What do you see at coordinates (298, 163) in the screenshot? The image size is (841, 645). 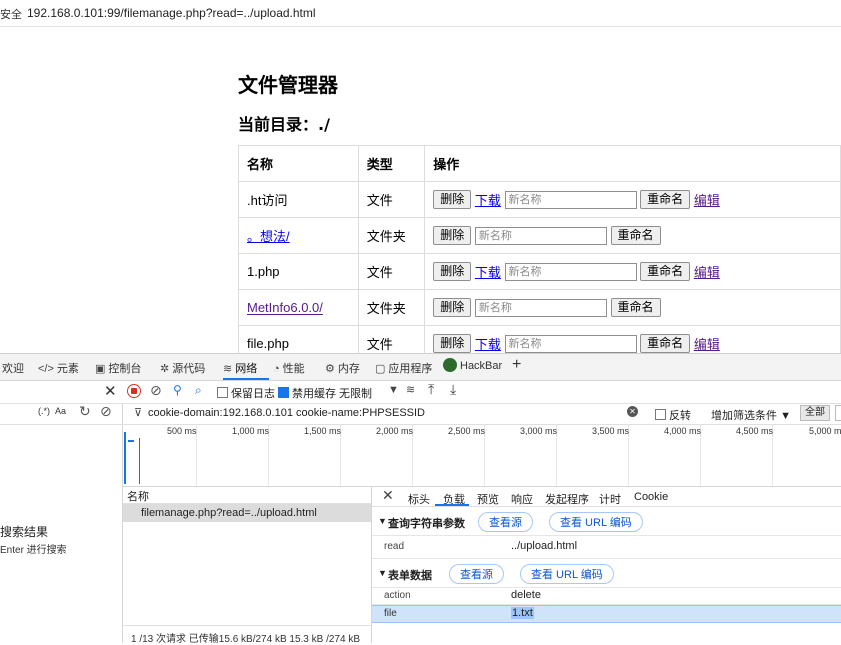 I see `column-header-name: 名称` at bounding box center [298, 163].